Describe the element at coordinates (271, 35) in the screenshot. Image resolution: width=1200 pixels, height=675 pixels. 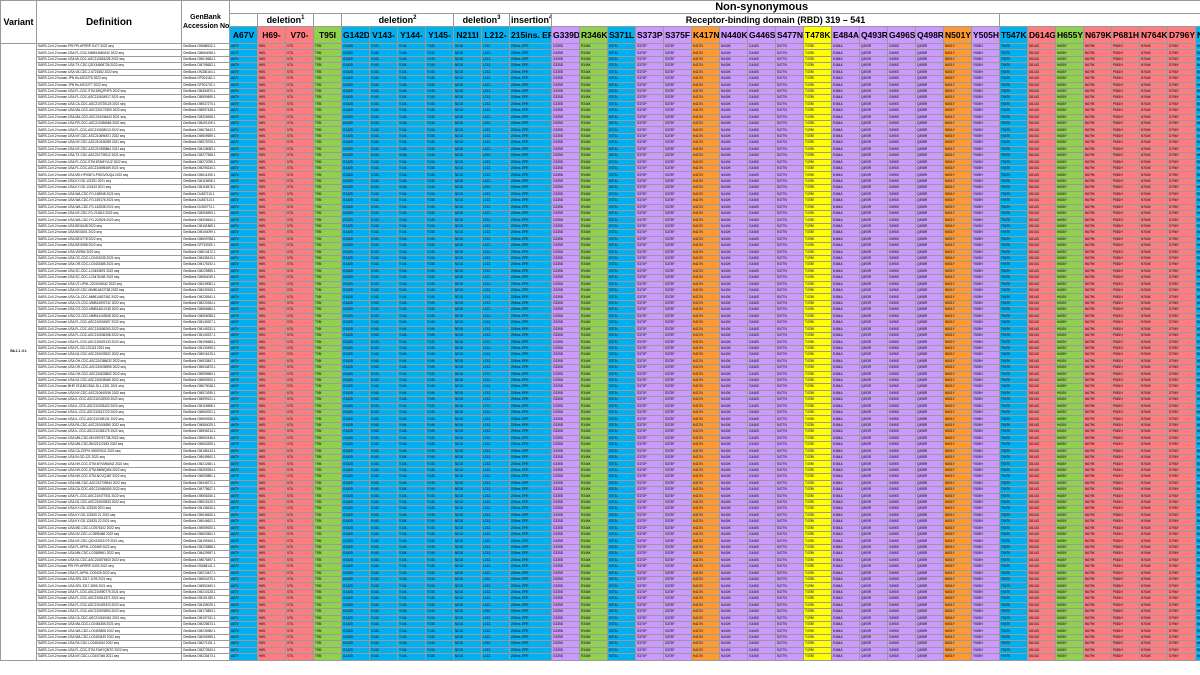
I see `mutation-header-h69-: H69-` at that location.